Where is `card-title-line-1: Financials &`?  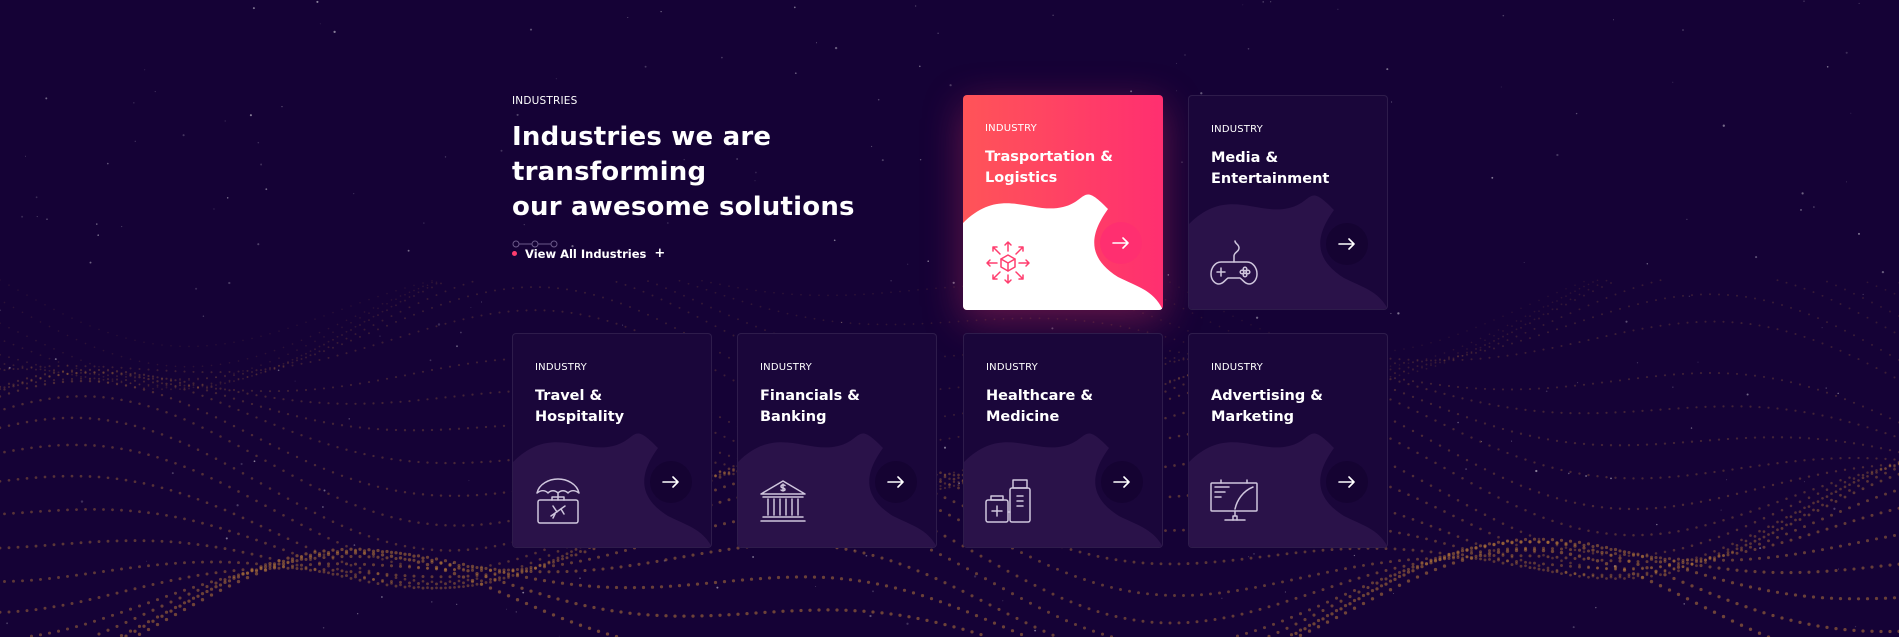 card-title-line-1: Financials & is located at coordinates (810, 396).